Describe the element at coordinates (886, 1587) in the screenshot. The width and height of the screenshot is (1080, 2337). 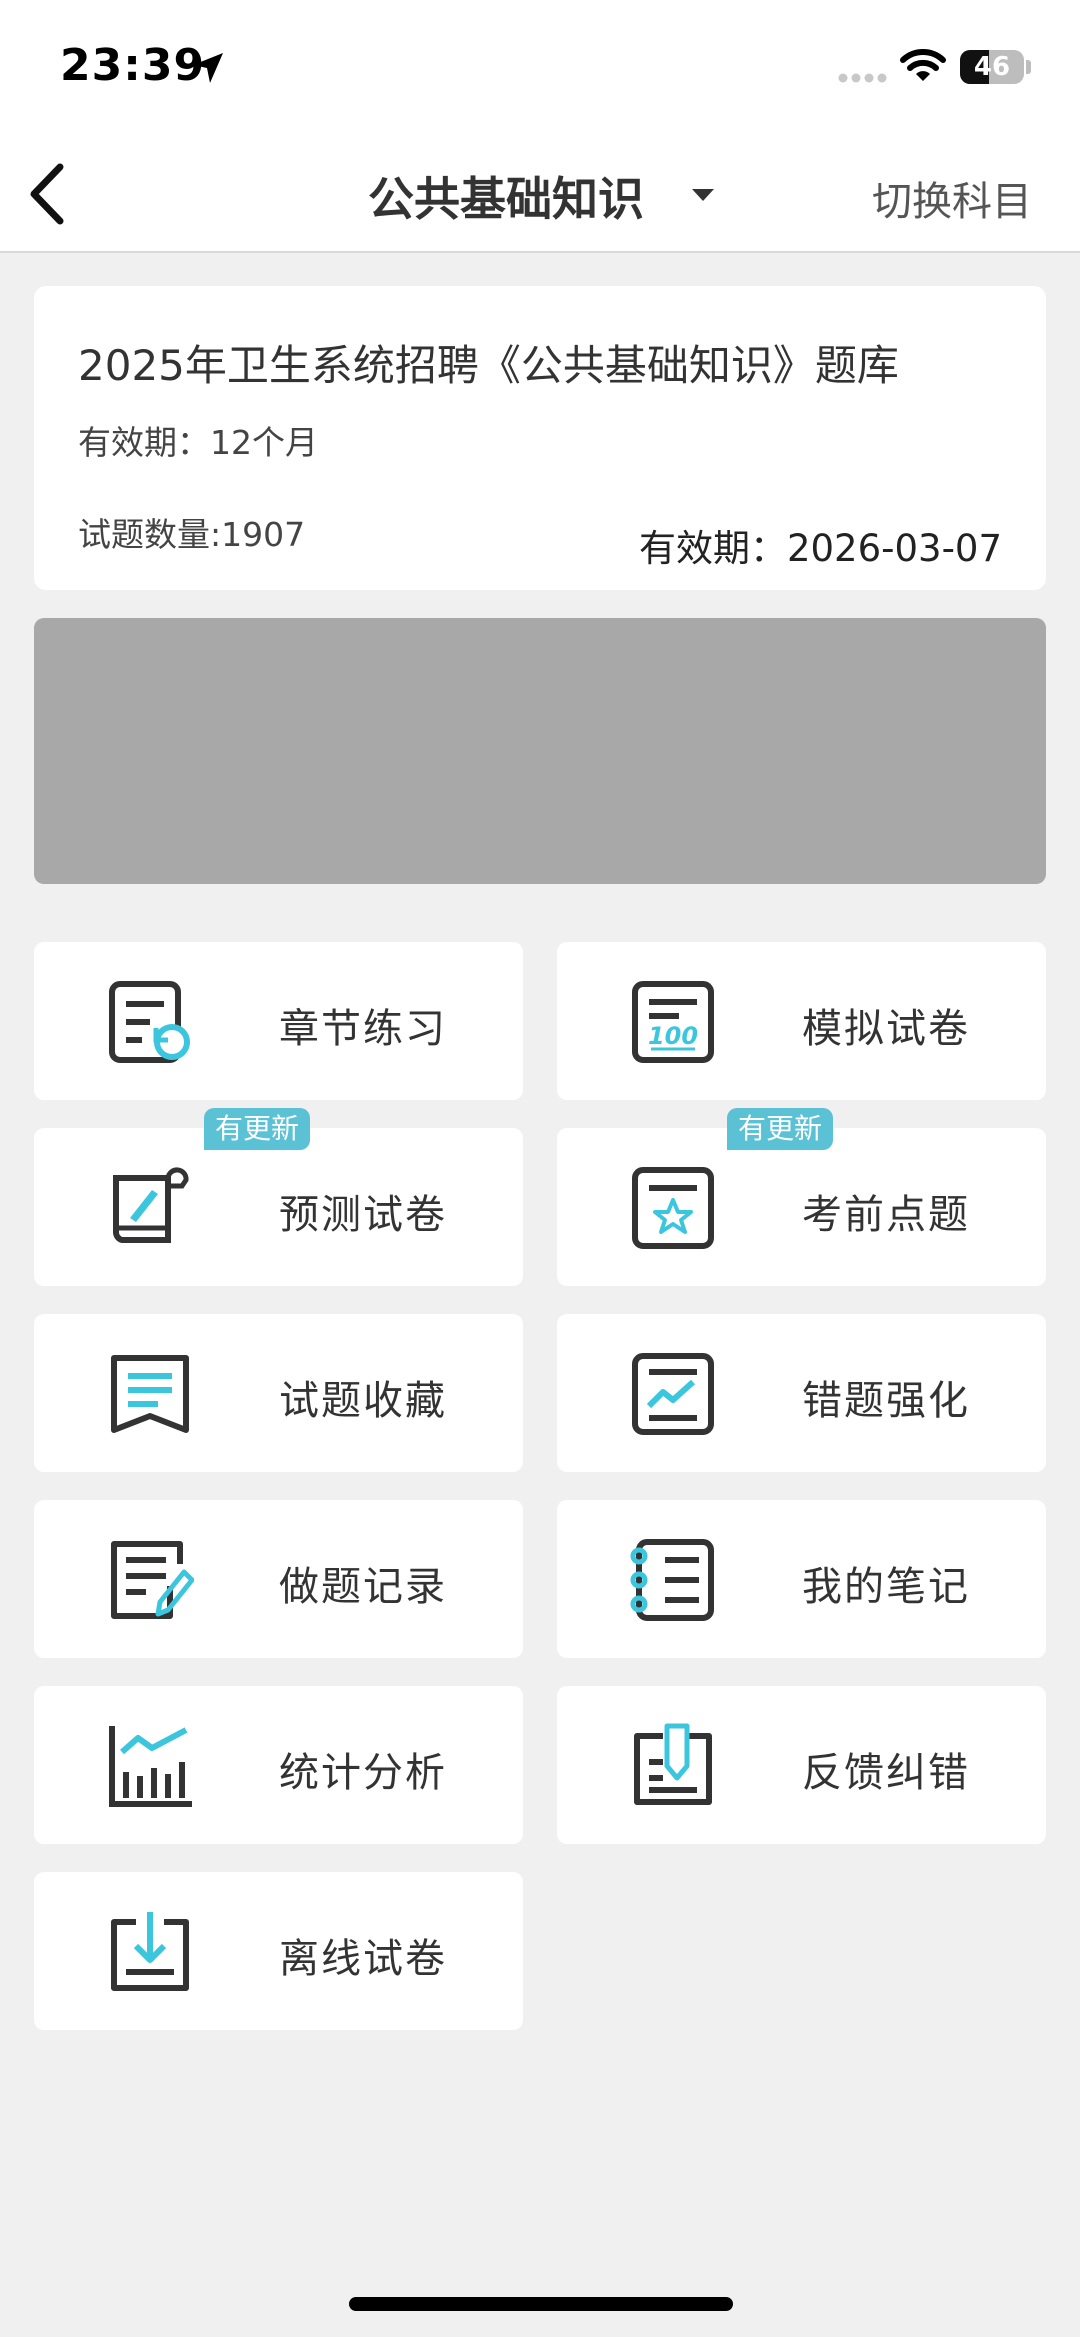
I see `menu-item-label: 我的笔记` at that location.